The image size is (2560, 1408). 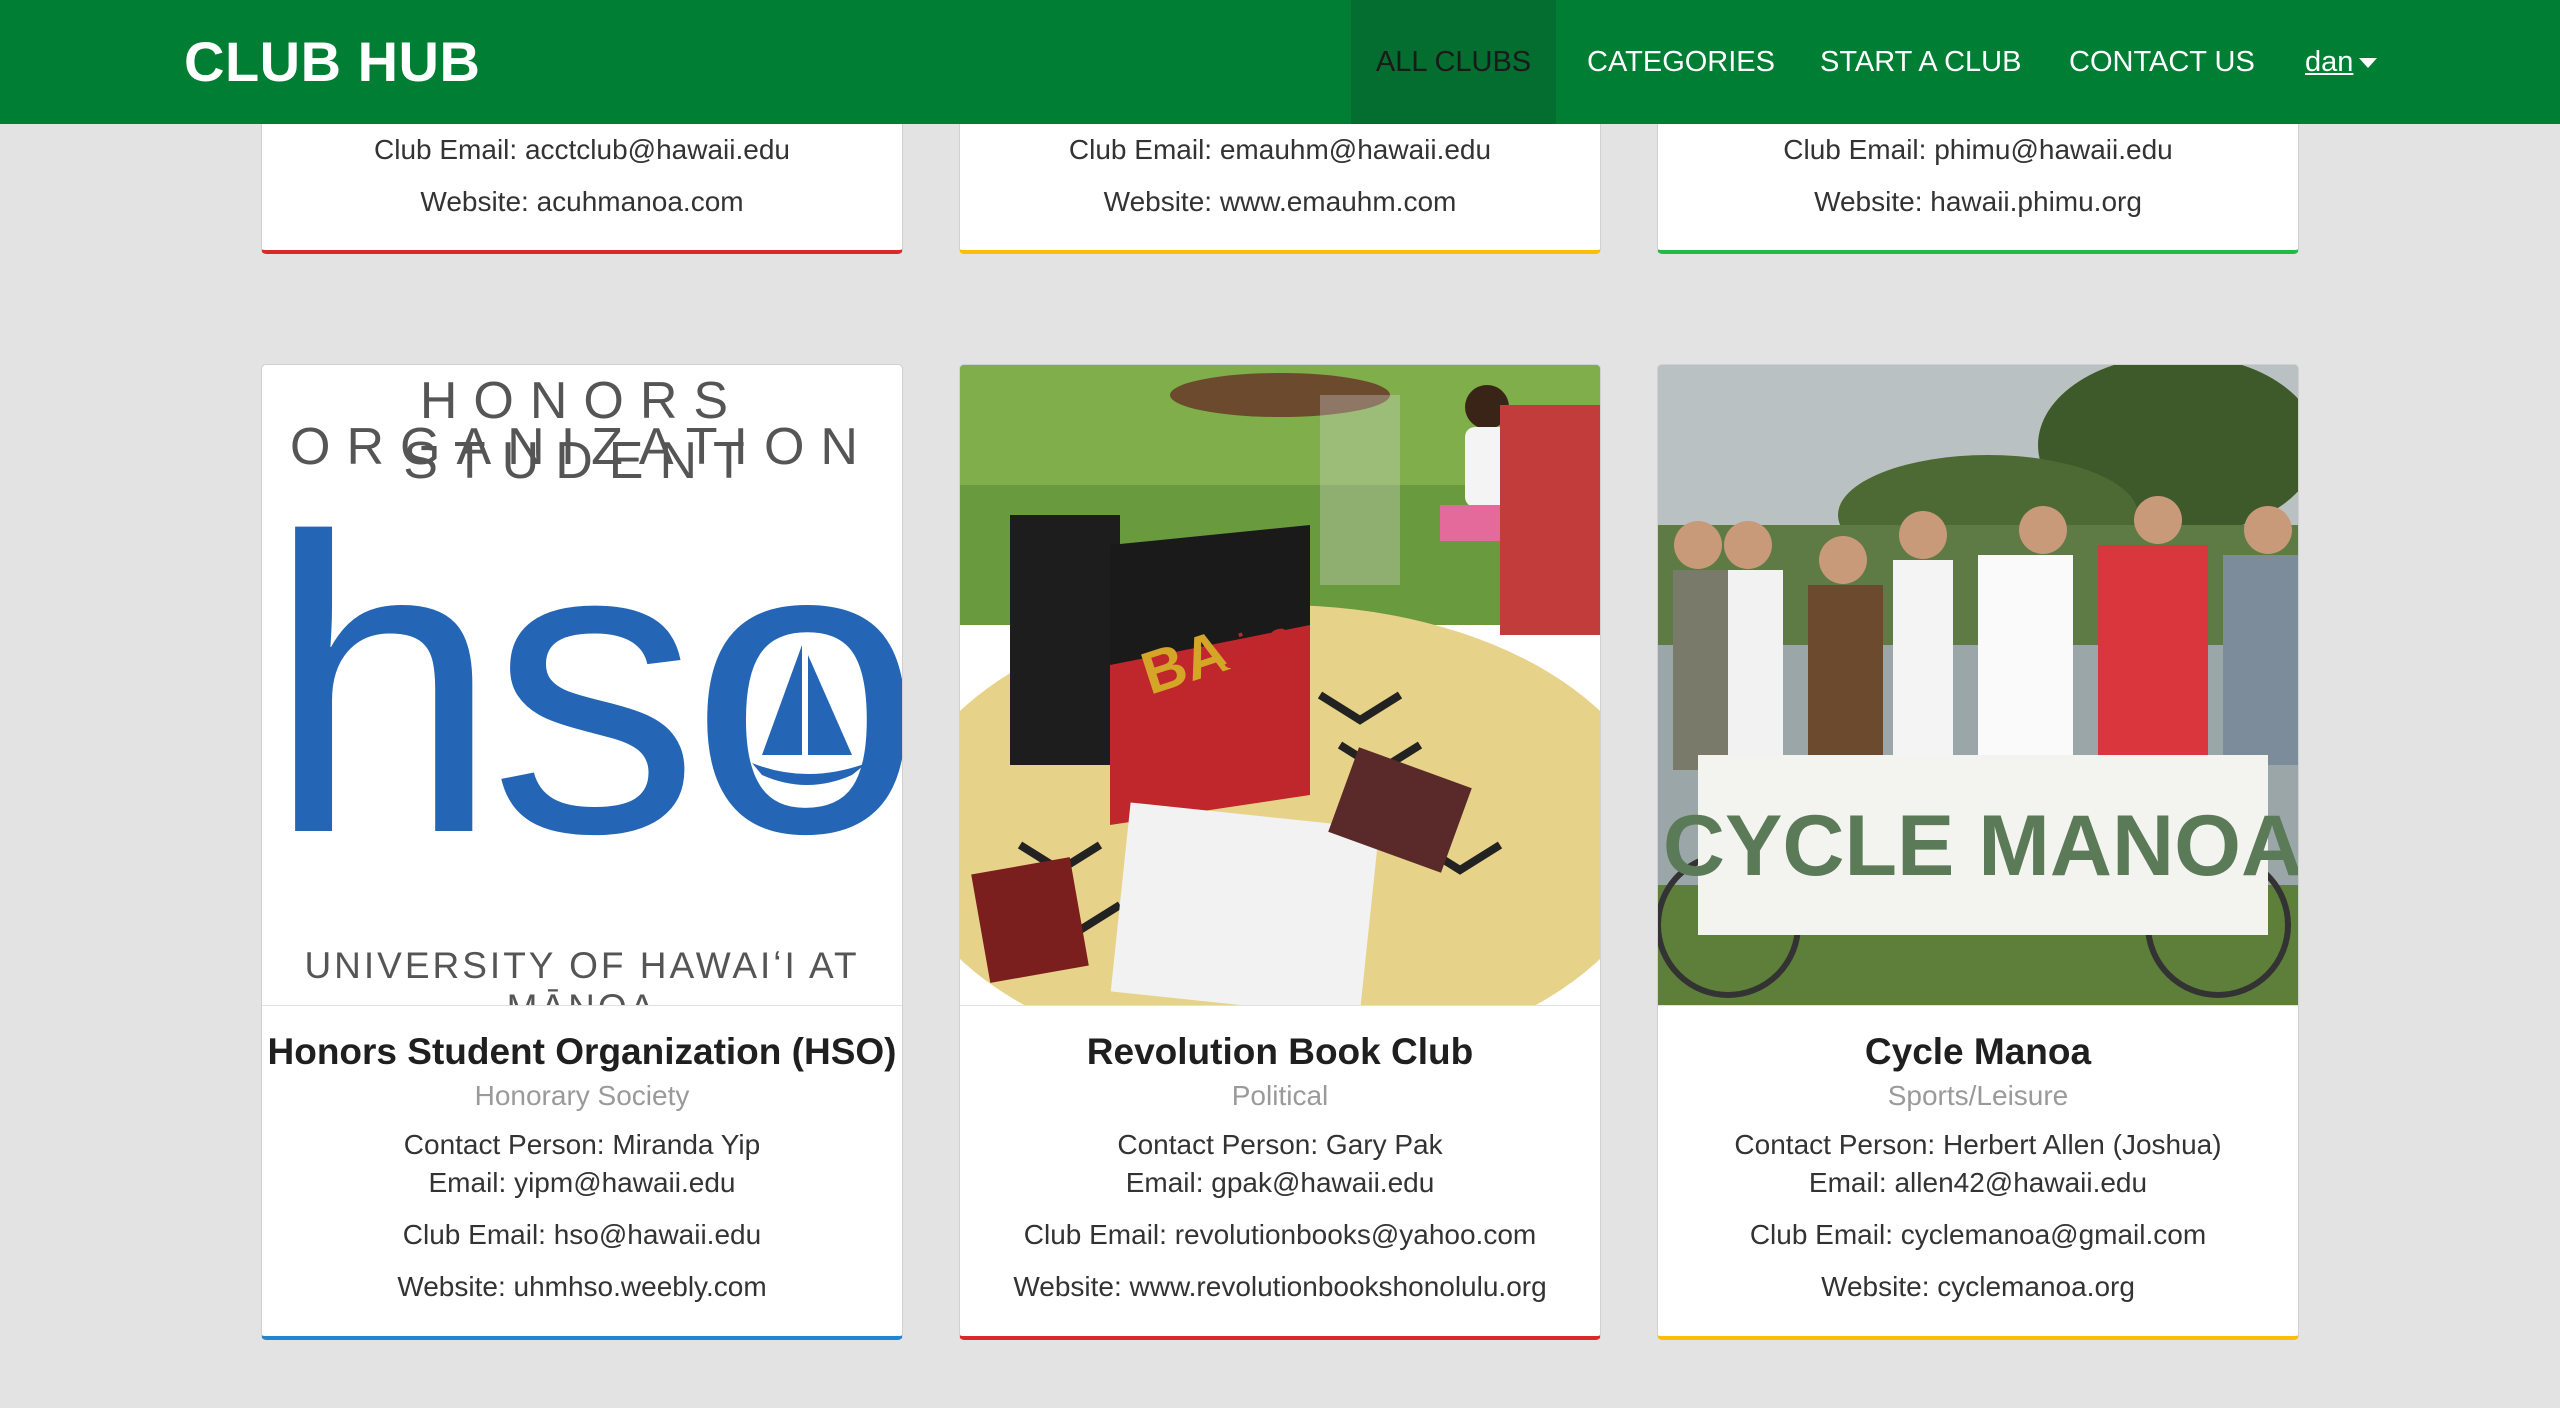 What do you see at coordinates (582, 149) in the screenshot?
I see `club-email: Club Email: acctclub@hawaii.edu` at bounding box center [582, 149].